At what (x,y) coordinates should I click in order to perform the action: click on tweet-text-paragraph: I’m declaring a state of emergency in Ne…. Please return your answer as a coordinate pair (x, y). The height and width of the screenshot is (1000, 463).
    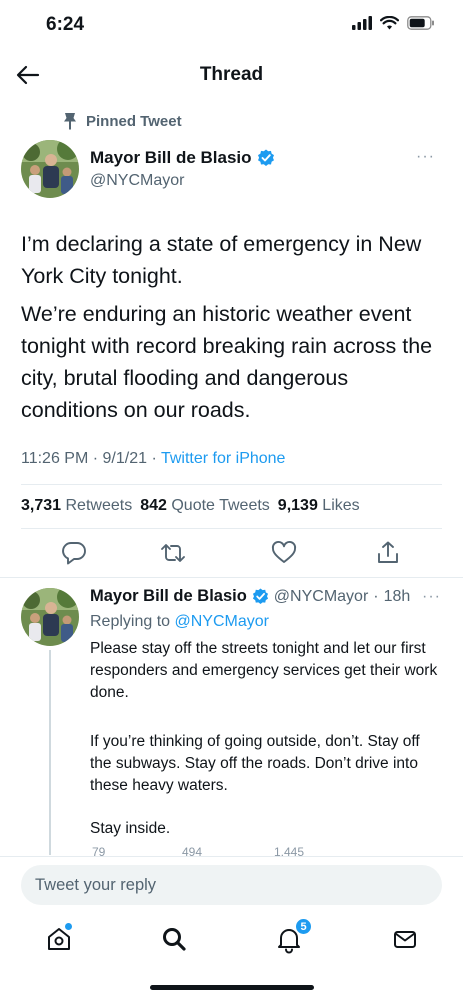
    Looking at the image, I should click on (221, 260).